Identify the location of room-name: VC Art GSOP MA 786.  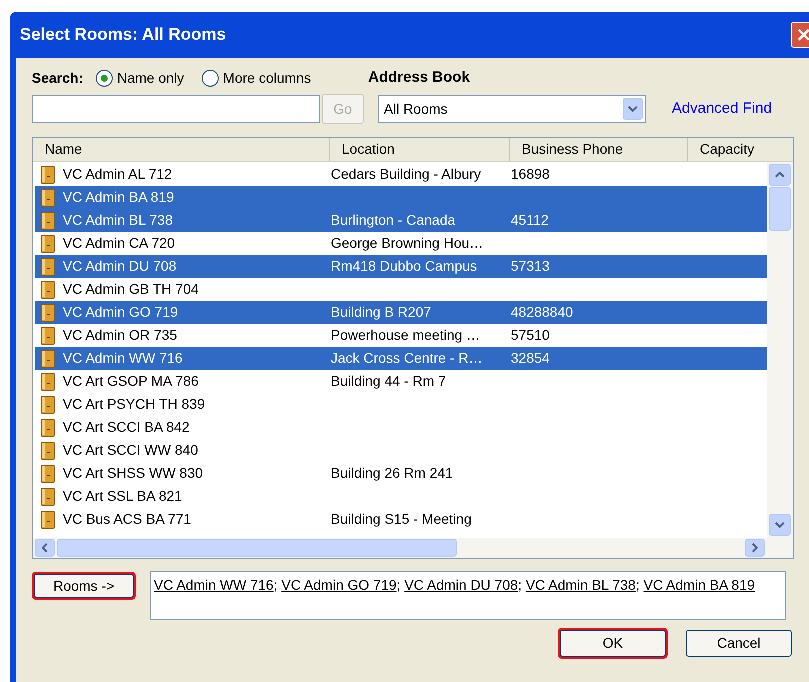
(131, 381).